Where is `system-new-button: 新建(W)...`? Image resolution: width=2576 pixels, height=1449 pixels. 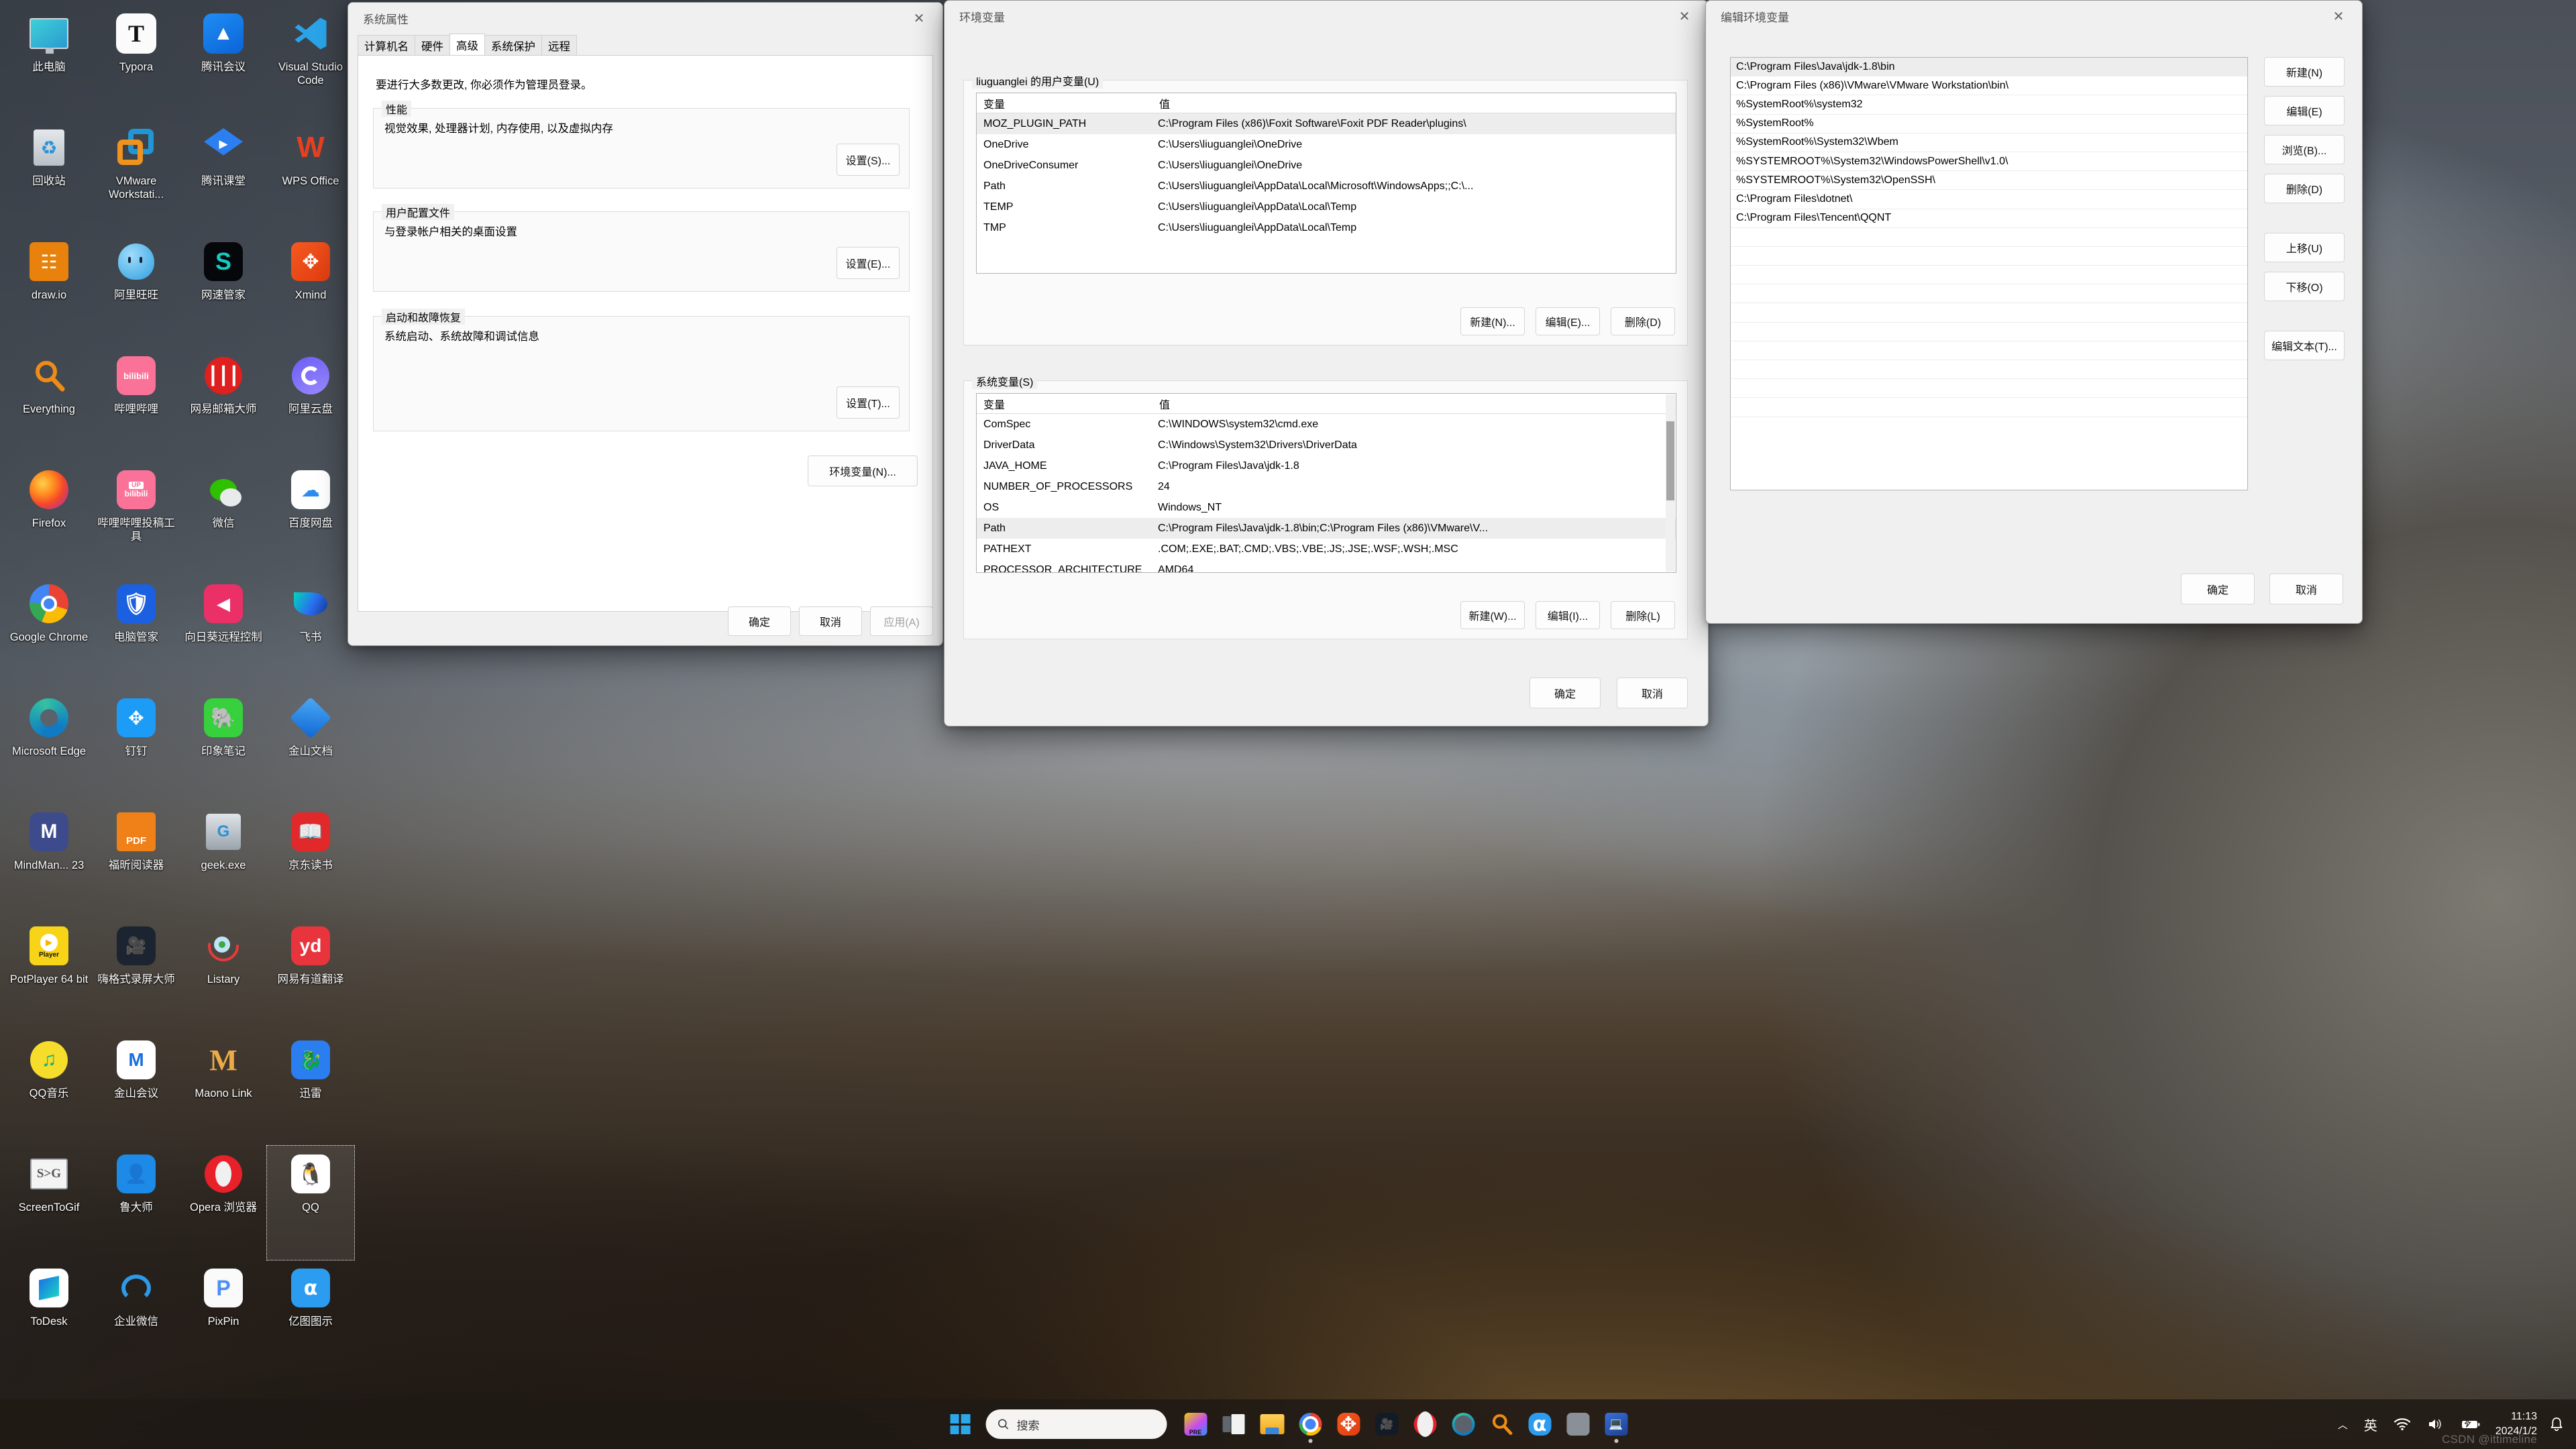
system-new-button: 新建(W)... is located at coordinates (1492, 615).